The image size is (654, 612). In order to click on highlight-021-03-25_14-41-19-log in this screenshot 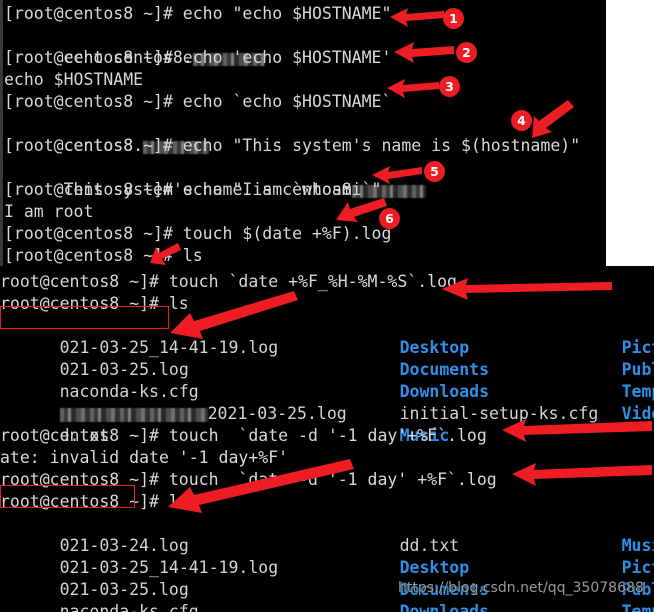, I will do `click(84, 317)`.